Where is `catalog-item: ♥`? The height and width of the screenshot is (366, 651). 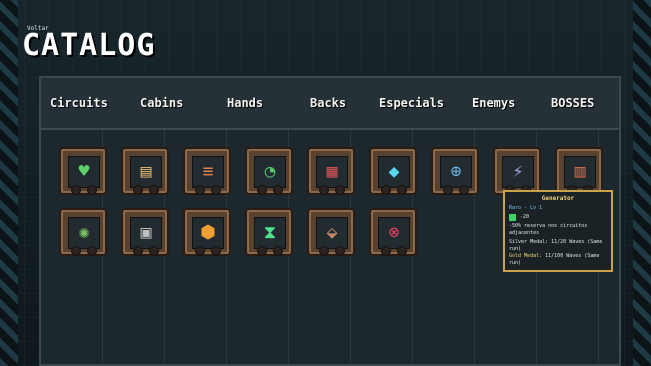
catalog-item: ♥ is located at coordinates (83, 171).